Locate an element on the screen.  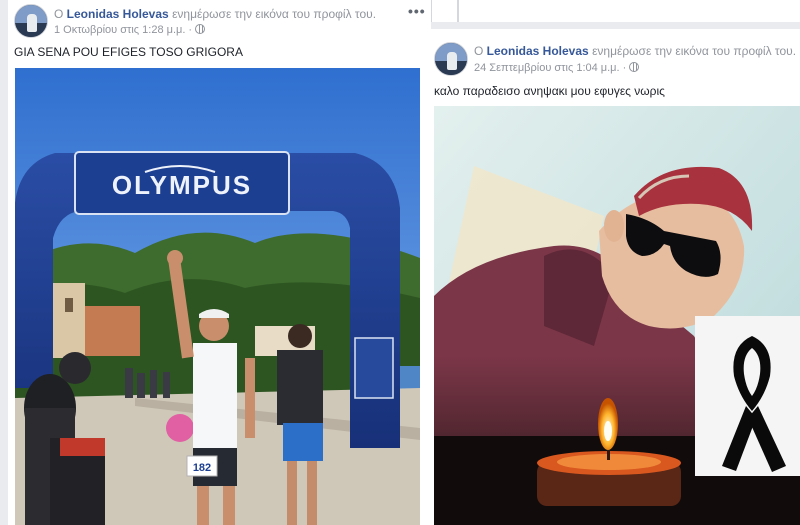
divider is located at coordinates (458, 11).